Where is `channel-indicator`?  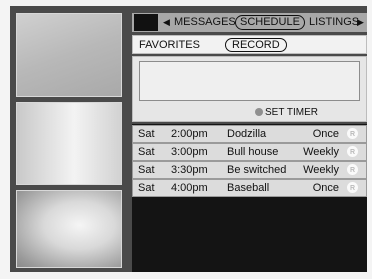
channel-indicator is located at coordinates (146, 22).